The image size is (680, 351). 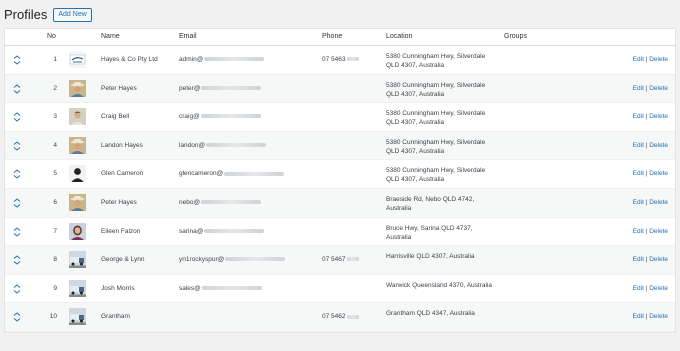 I want to click on column-header-email: Email, so click(x=188, y=36).